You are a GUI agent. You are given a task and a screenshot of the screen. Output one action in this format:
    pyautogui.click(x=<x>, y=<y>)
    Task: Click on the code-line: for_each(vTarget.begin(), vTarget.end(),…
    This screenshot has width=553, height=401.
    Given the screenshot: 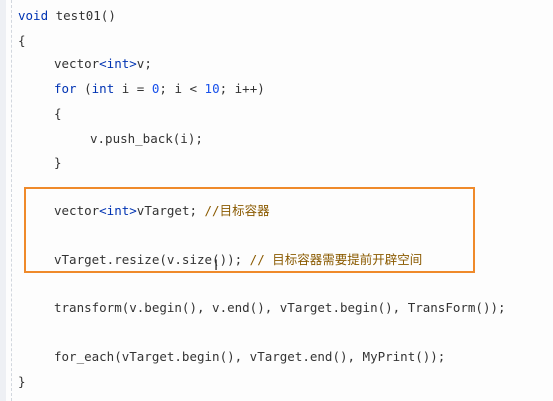 What is the action you would take?
    pyautogui.click(x=249, y=357)
    